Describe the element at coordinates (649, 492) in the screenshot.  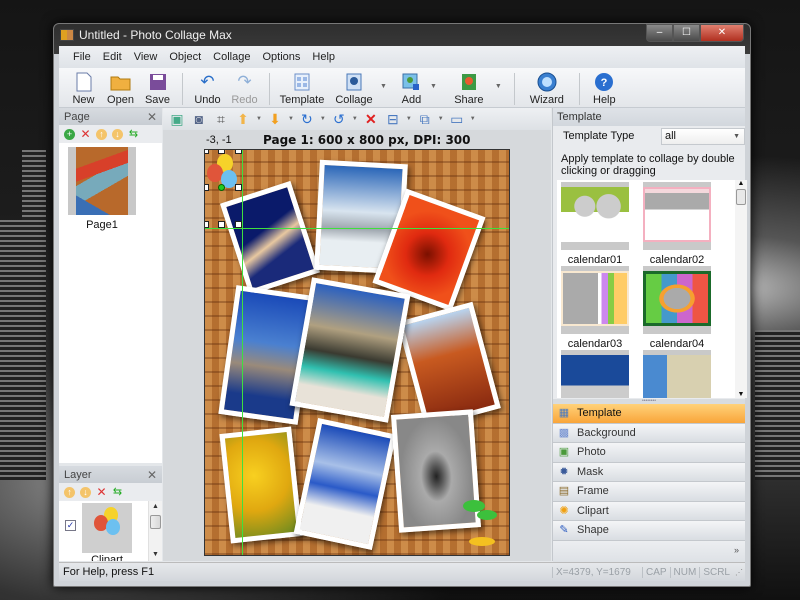
I see `nav-frame: ▤ Frame` at that location.